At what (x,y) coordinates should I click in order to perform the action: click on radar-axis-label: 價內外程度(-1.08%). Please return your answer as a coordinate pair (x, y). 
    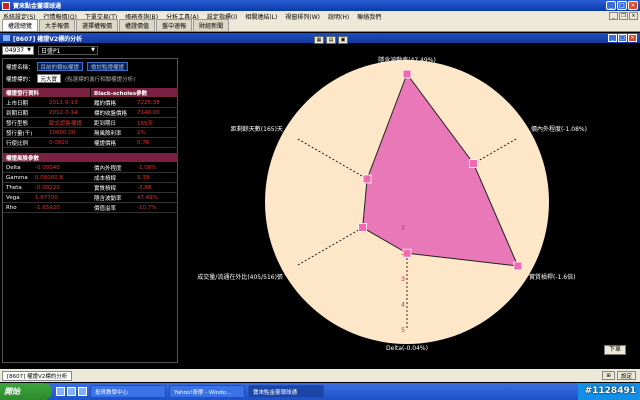
    Looking at the image, I should click on (559, 129).